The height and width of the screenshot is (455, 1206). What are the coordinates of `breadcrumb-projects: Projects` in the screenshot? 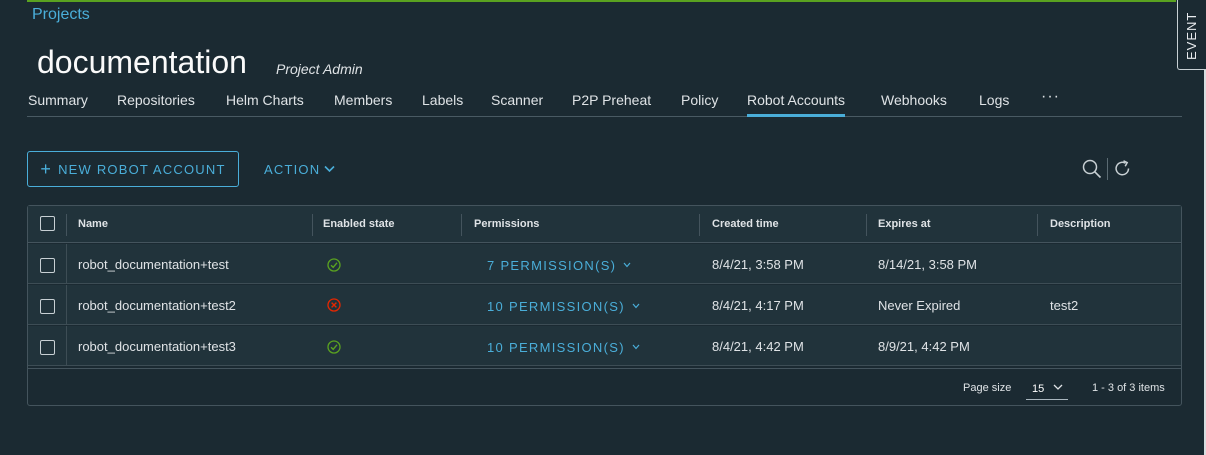 It's located at (61, 15).